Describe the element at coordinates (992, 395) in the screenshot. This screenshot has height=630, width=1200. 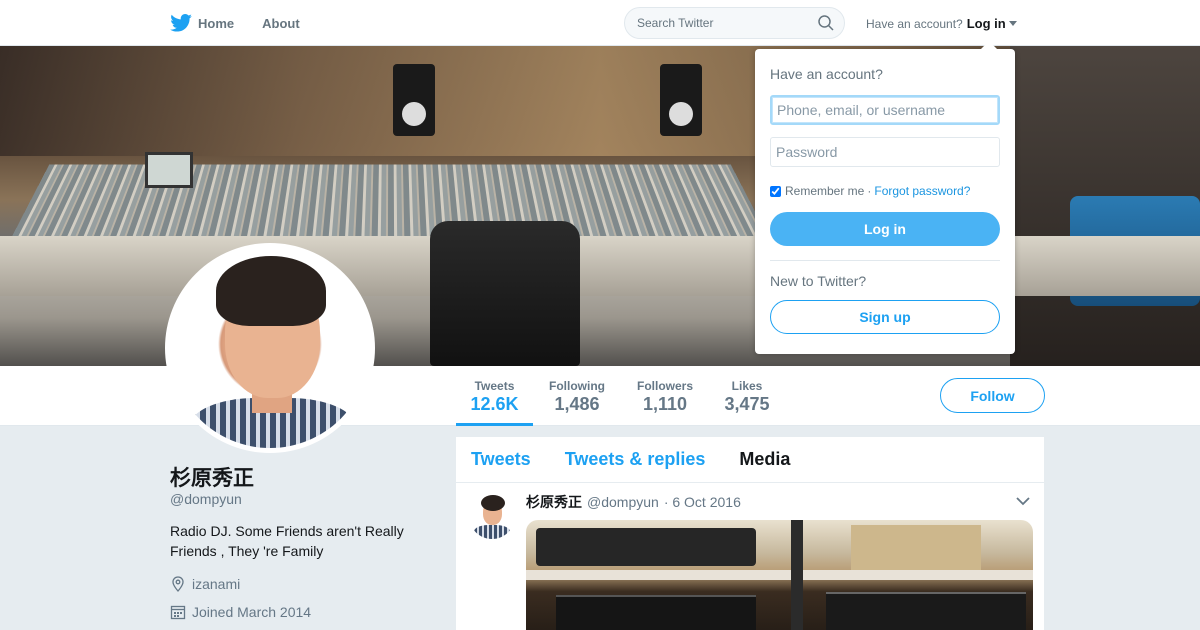
I see `follow-button: Follow` at that location.